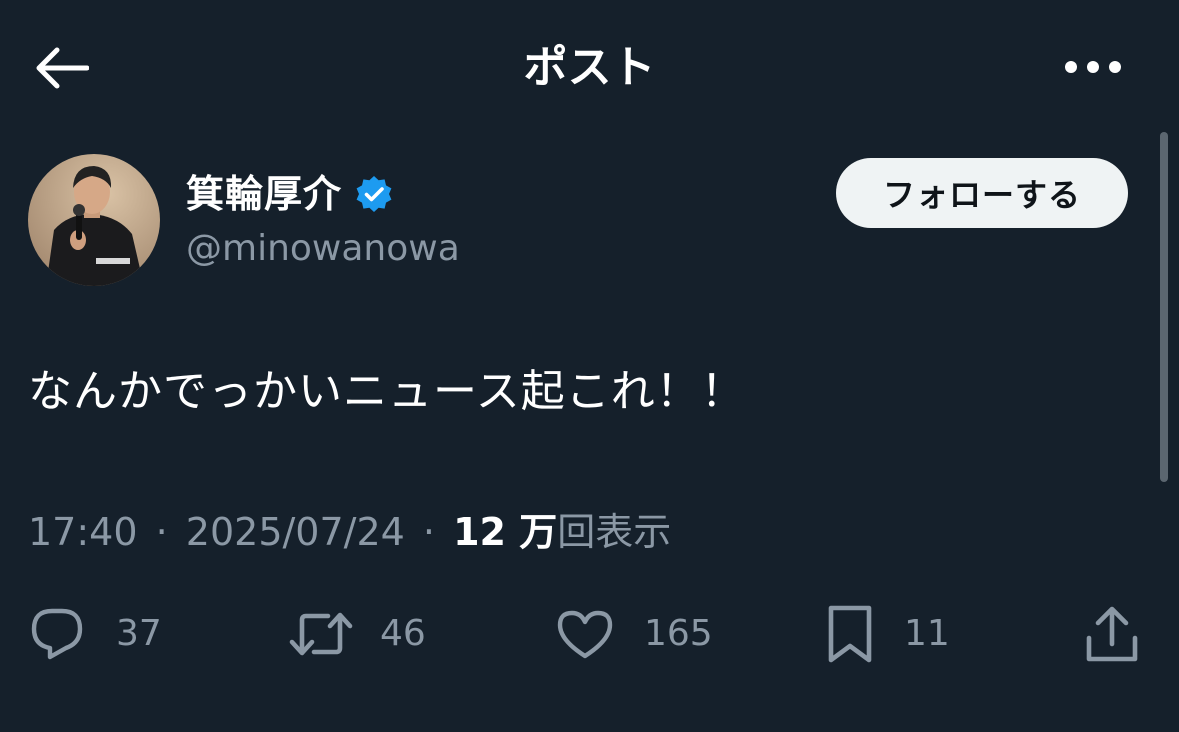 This screenshot has height=732, width=1179. What do you see at coordinates (850, 634) in the screenshot?
I see `bookmark-icon` at bounding box center [850, 634].